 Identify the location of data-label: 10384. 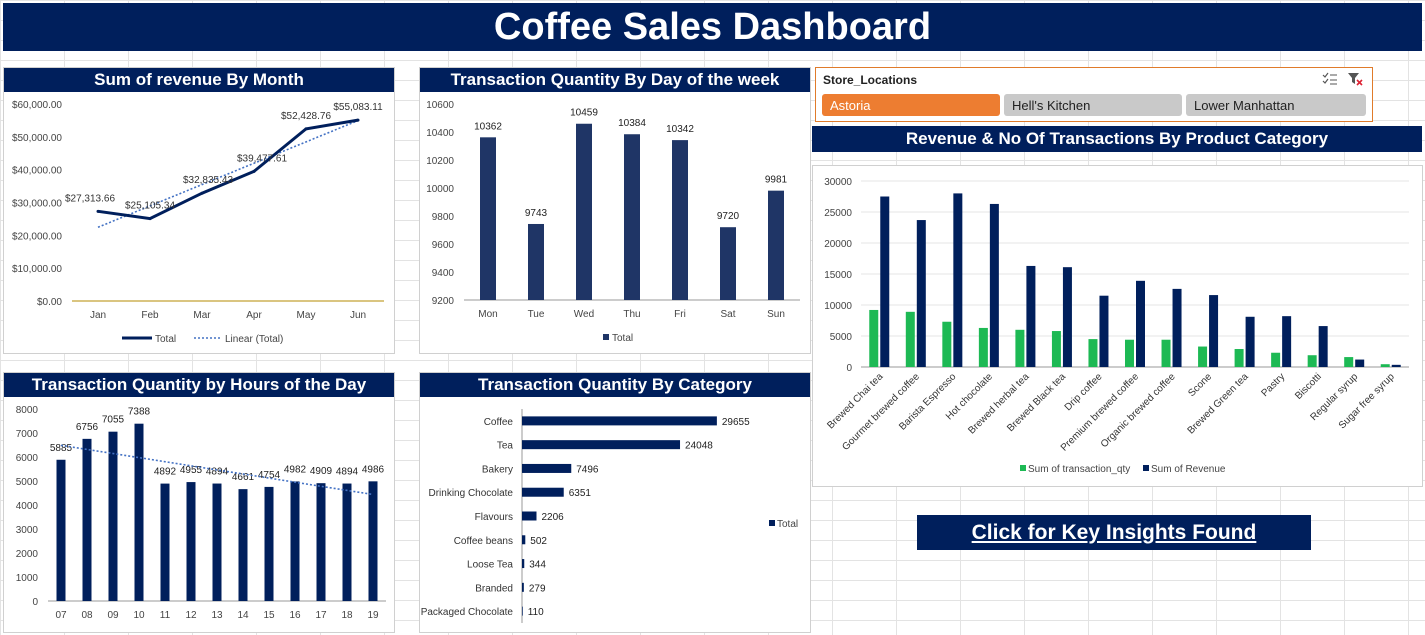
(632, 123).